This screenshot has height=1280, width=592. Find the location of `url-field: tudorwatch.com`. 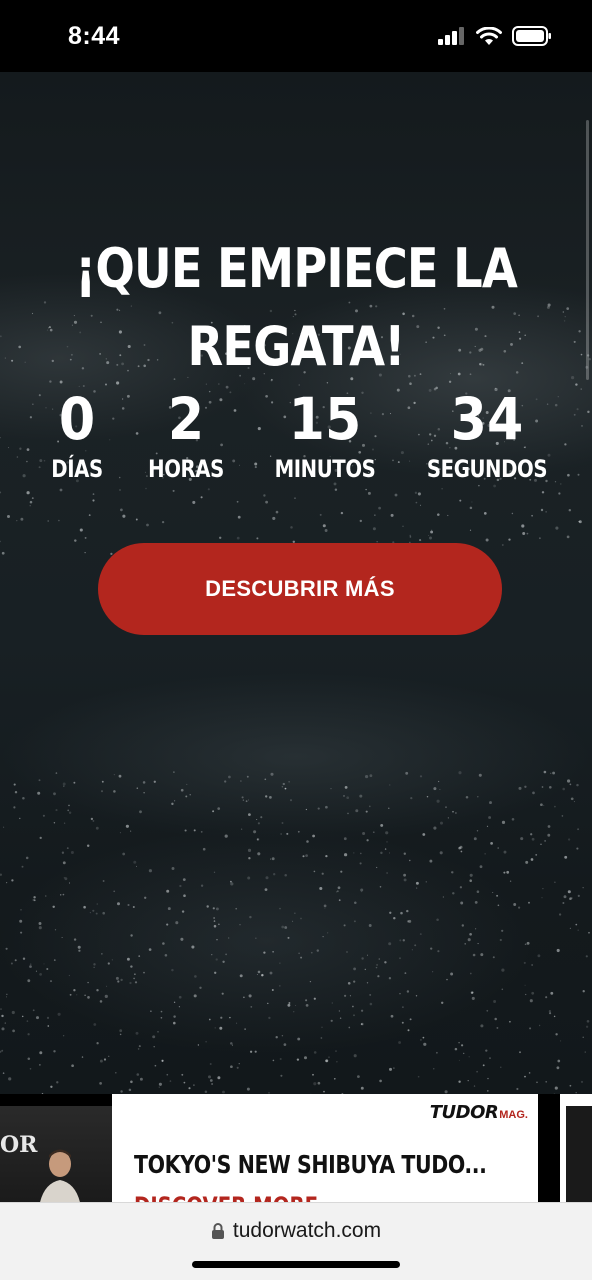

url-field: tudorwatch.com is located at coordinates (296, 1231).